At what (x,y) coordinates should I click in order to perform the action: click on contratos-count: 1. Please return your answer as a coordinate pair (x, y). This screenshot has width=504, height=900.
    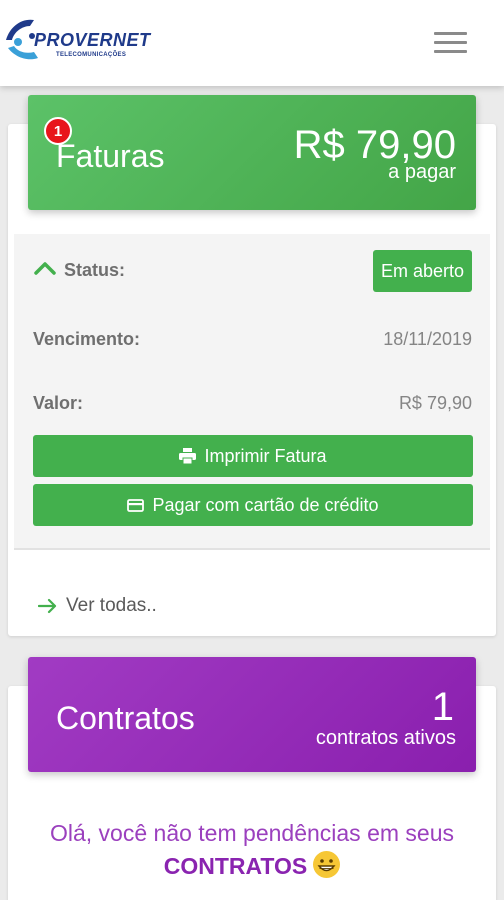
    Looking at the image, I should click on (442, 707).